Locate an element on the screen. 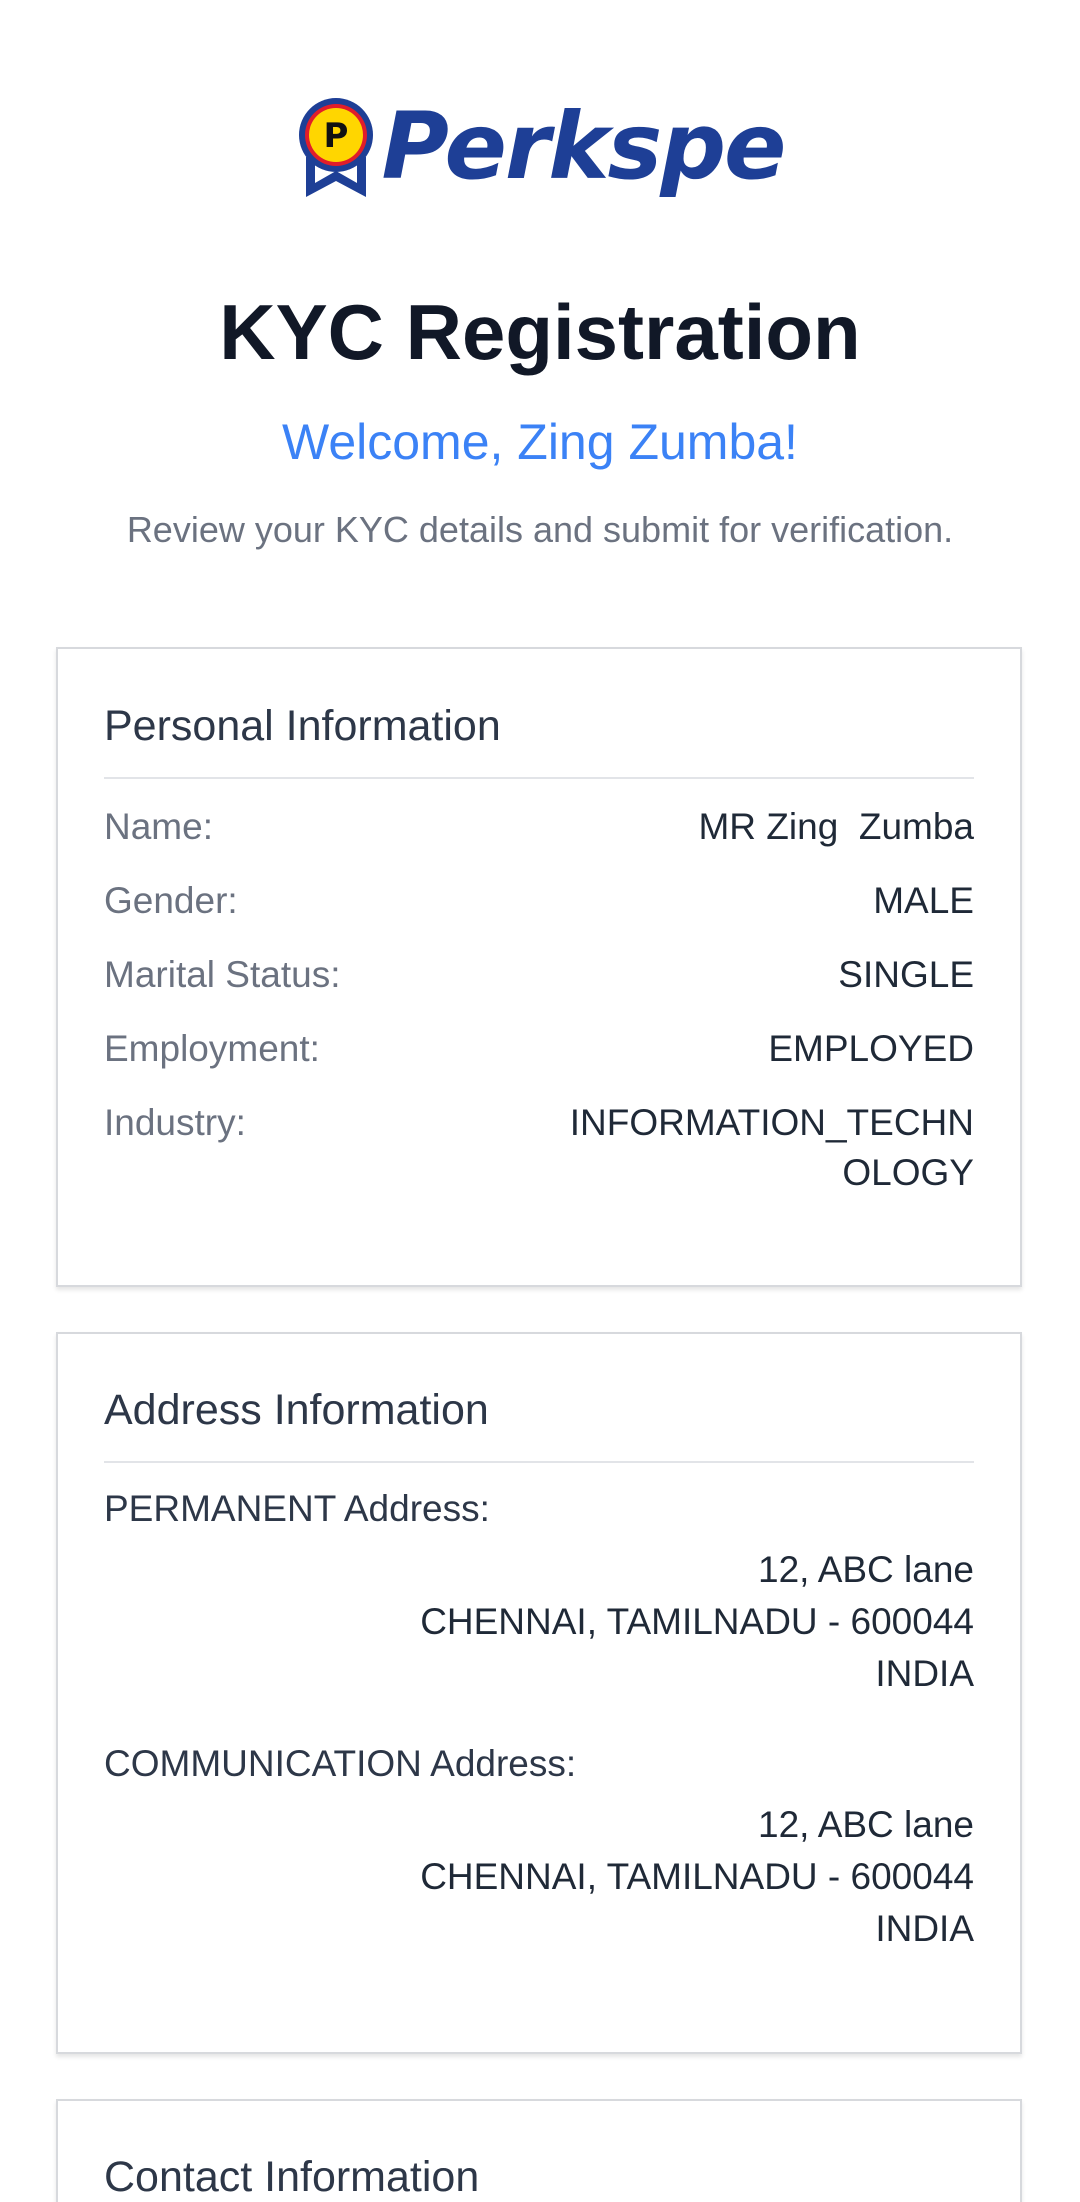 The height and width of the screenshot is (2202, 1080). address-info-title: Address Information is located at coordinates (296, 1410).